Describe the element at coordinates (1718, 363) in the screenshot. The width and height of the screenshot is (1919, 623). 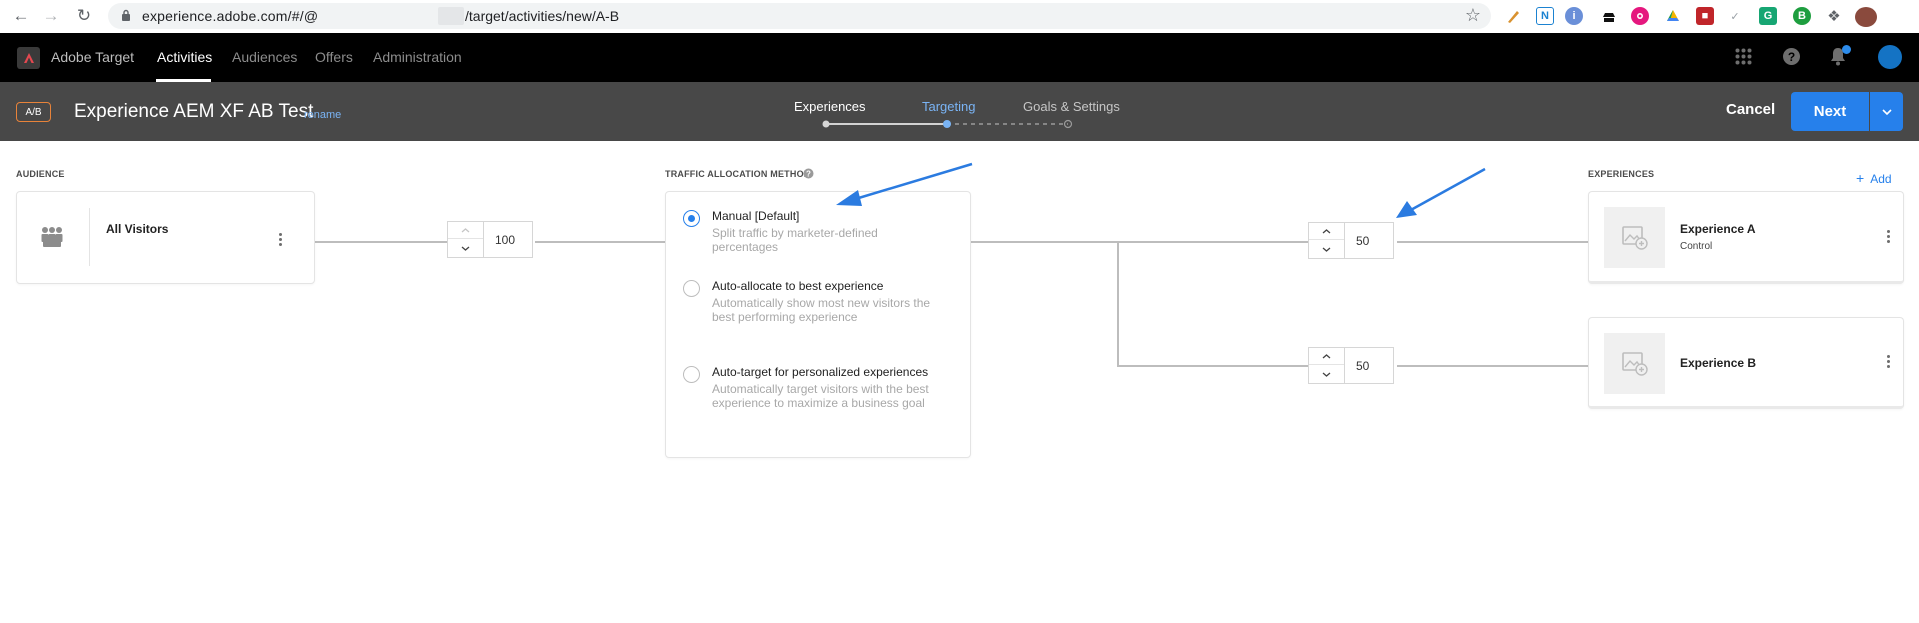
I see `experience-b-name: Experience B` at that location.